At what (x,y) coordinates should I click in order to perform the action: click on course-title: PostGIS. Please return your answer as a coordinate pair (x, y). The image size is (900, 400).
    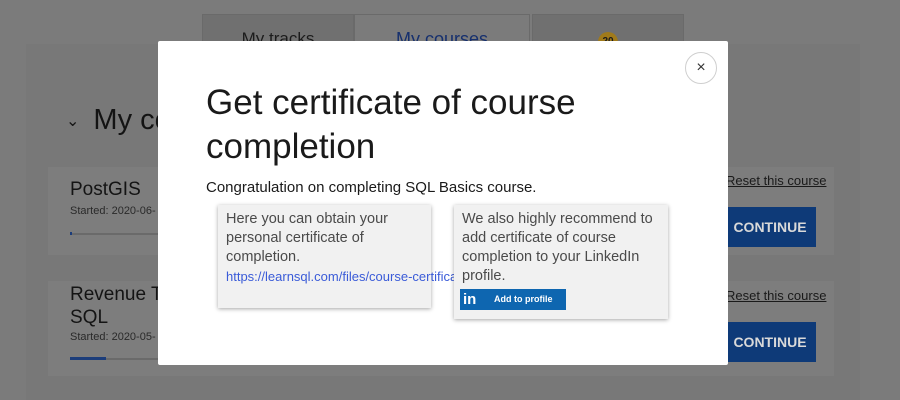
    Looking at the image, I should click on (105, 189).